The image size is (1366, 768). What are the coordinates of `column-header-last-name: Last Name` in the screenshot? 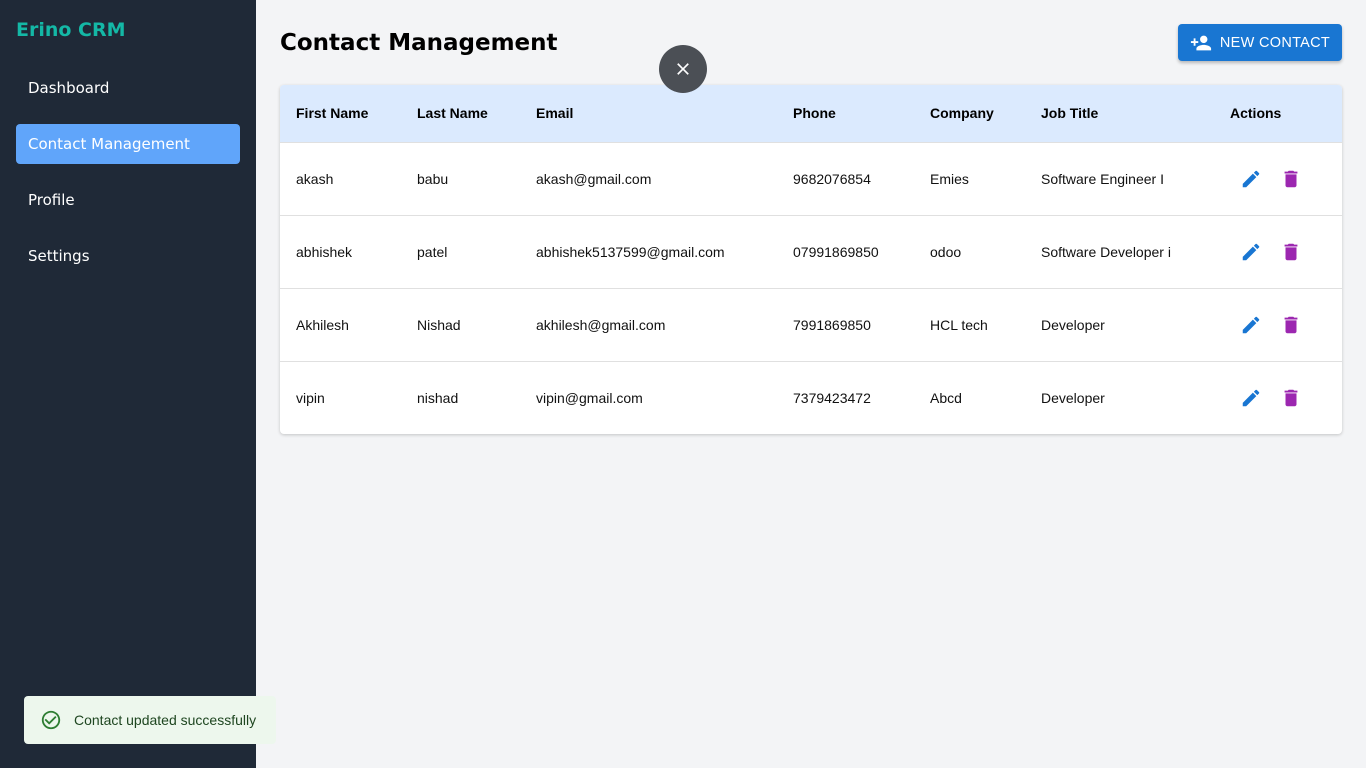 It's located at (460, 113).